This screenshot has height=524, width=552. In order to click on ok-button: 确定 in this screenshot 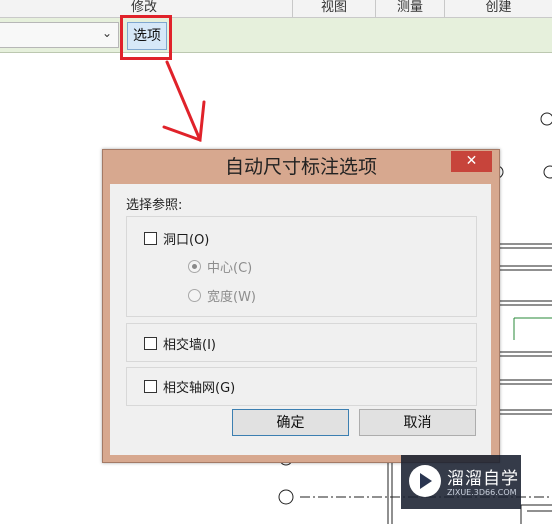, I will do `click(290, 422)`.